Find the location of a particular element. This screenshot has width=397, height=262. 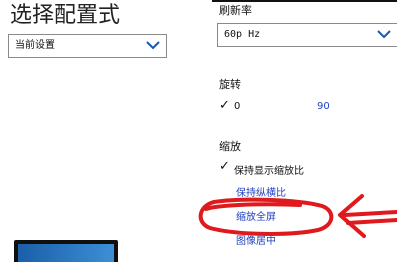

annotation-circle is located at coordinates (266, 216).